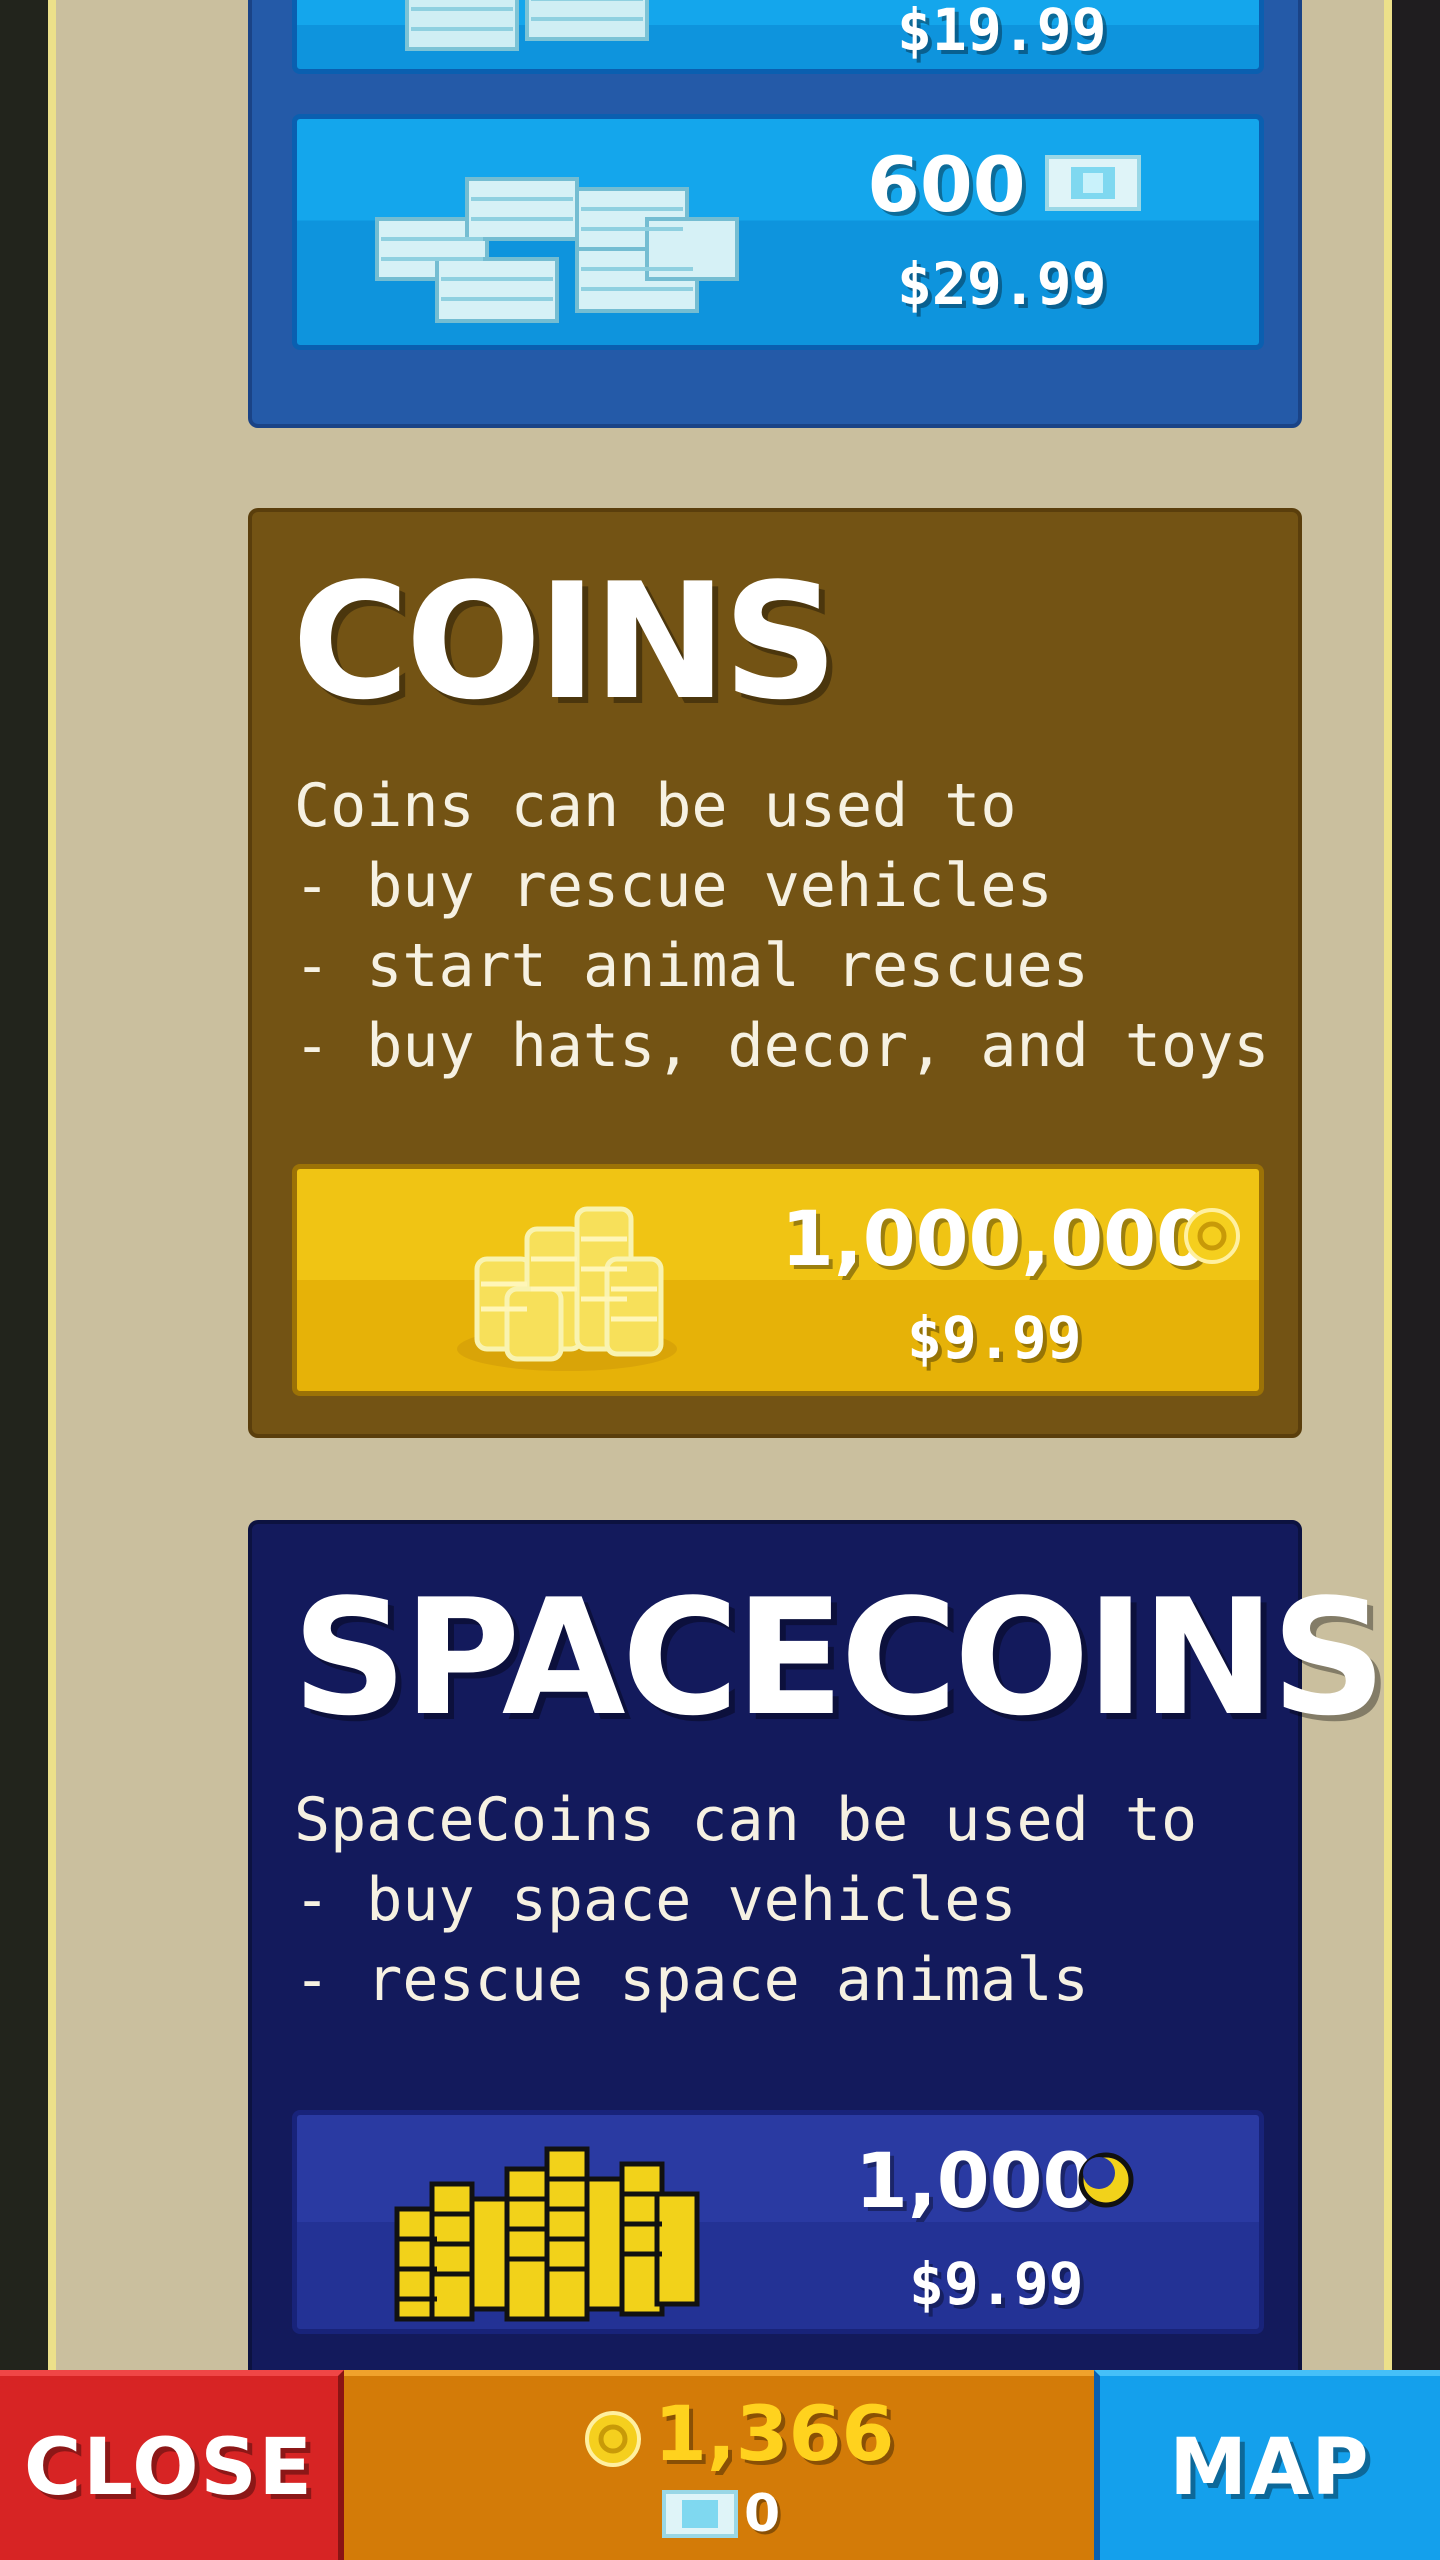 The image size is (1440, 2560). Describe the element at coordinates (975, 2180) in the screenshot. I see `spacecoin-offer-amount: 1,000` at that location.